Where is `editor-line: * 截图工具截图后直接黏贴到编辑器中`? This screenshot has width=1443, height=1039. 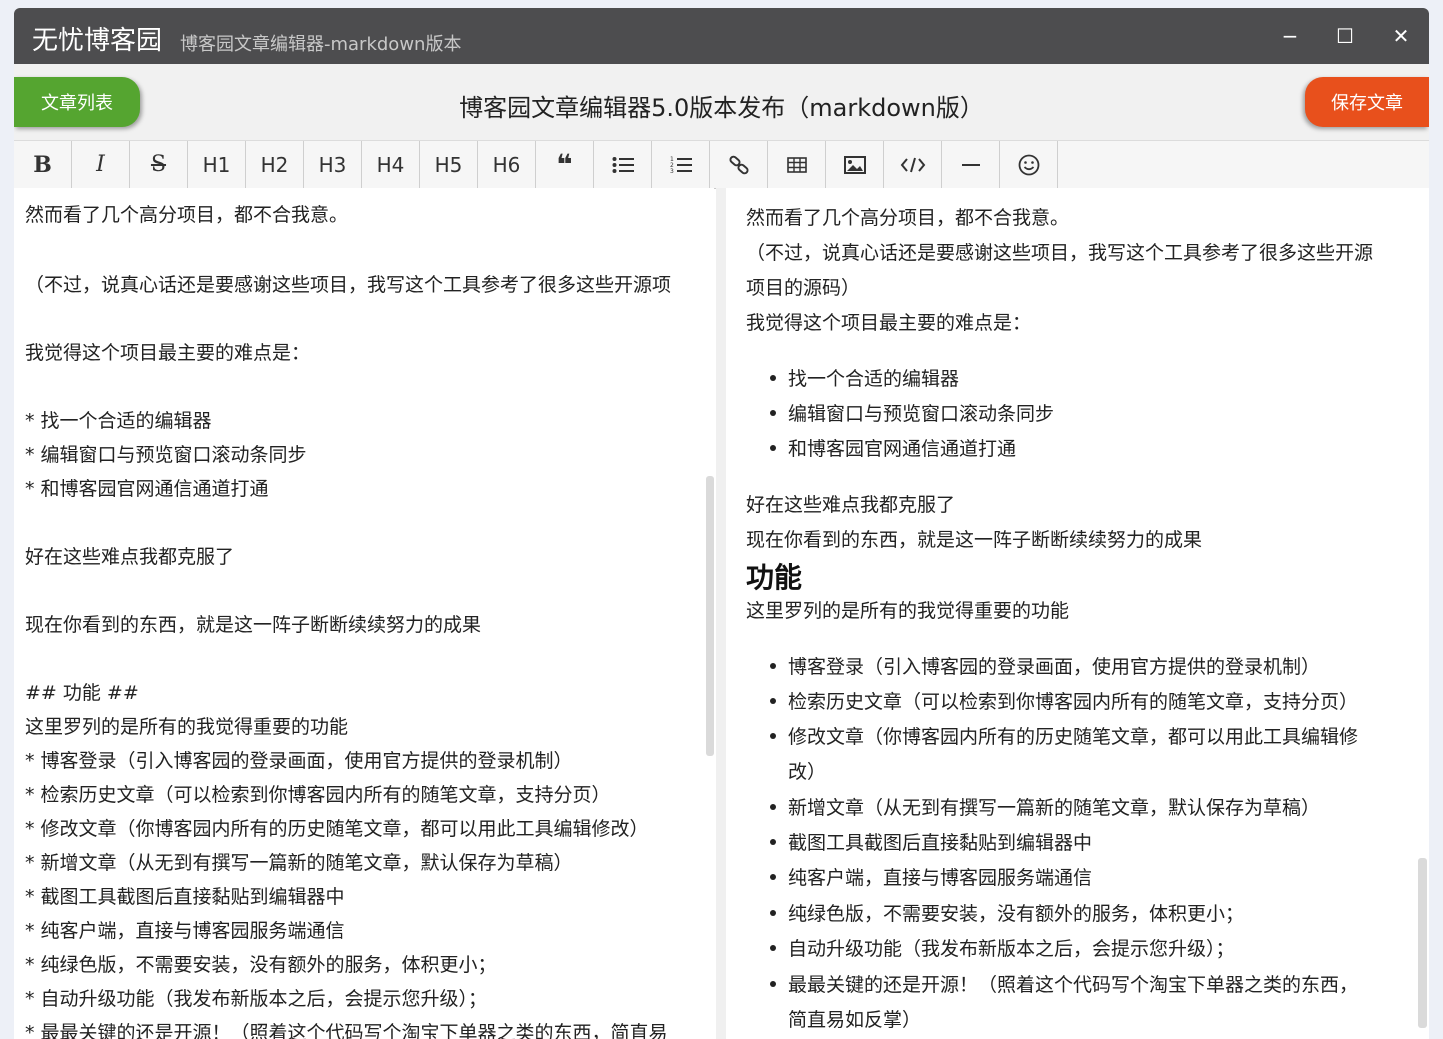 editor-line: * 截图工具截图后直接黏贴到编辑器中 is located at coordinates (185, 897).